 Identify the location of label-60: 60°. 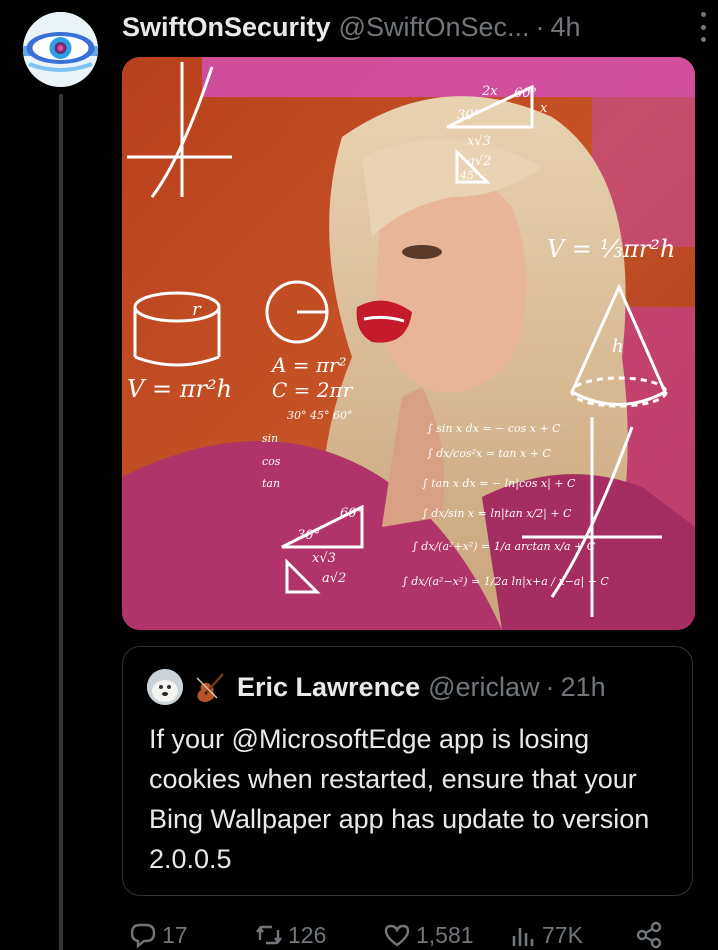
(525, 93).